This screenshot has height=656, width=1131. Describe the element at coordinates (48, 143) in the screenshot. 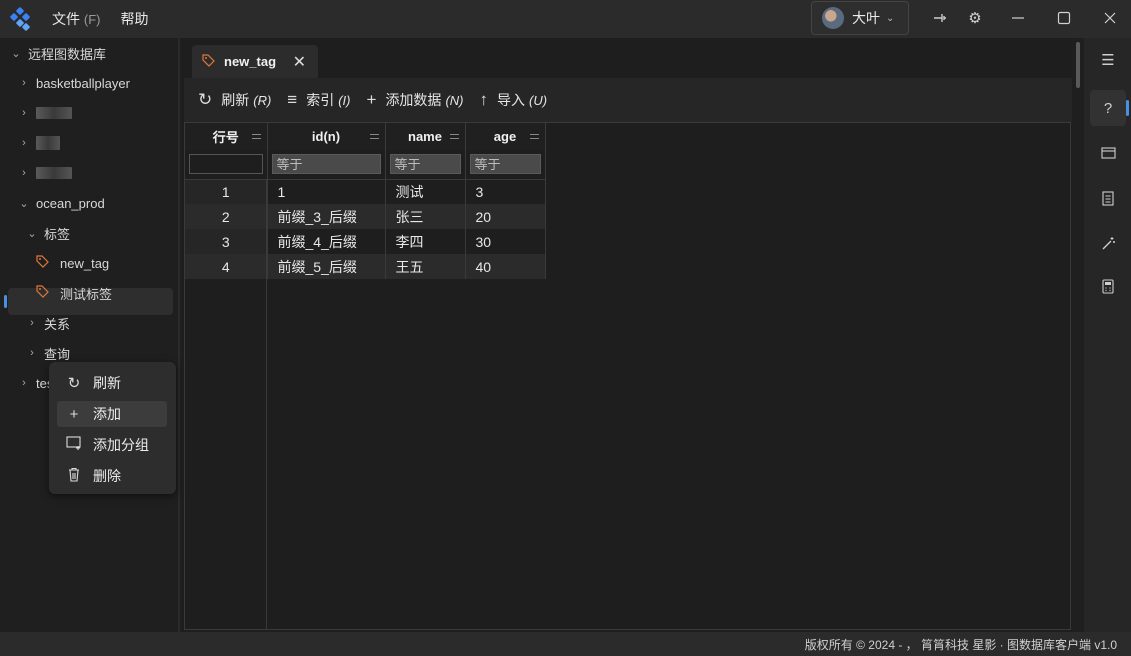

I see `redacted-label` at that location.